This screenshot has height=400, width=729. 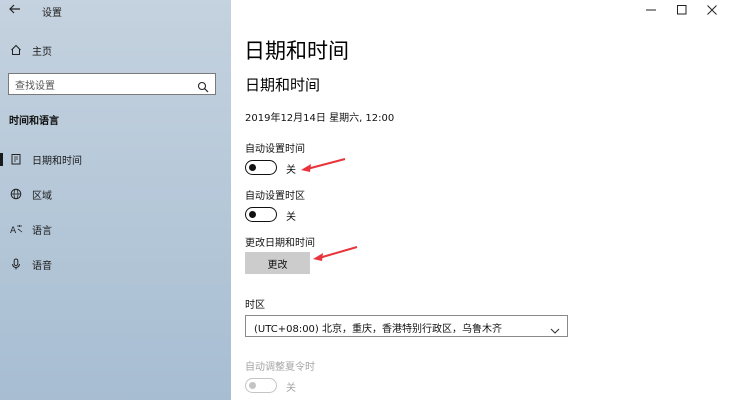 What do you see at coordinates (42, 52) in the screenshot?
I see `sidebar-item-label: 主页` at bounding box center [42, 52].